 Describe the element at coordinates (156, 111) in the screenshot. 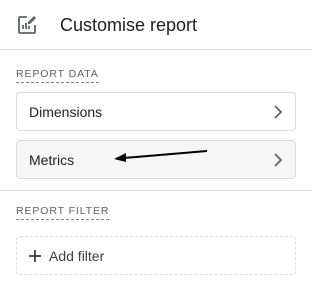

I see `dimensions-row: Dimensions` at that location.